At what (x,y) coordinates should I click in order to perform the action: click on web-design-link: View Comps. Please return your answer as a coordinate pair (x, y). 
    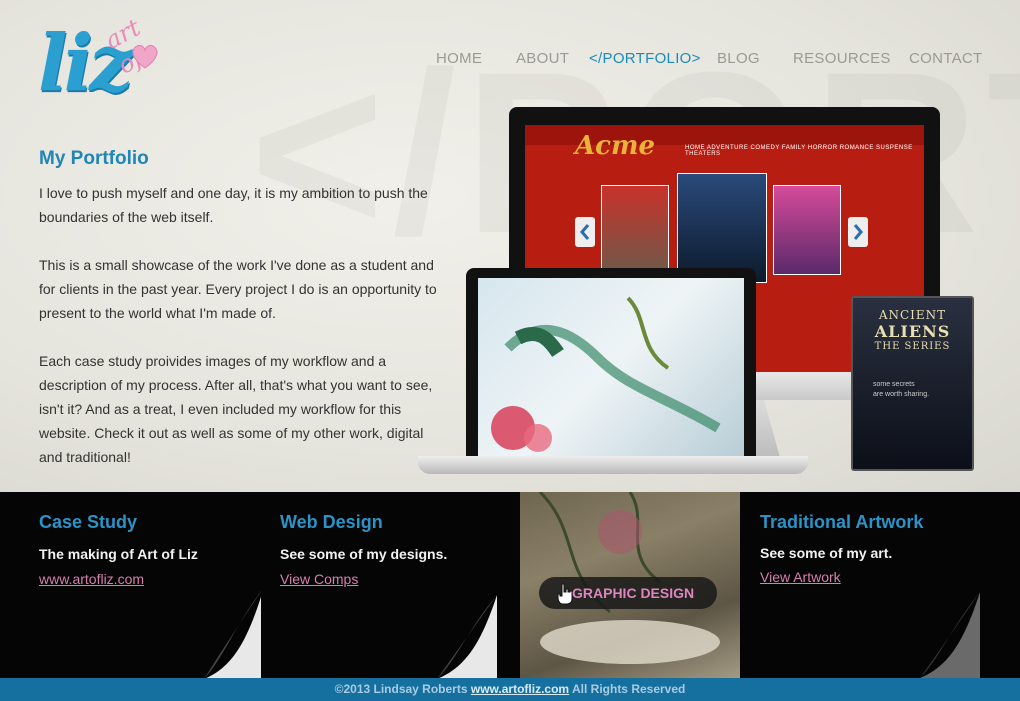
    Looking at the image, I should click on (319, 579).